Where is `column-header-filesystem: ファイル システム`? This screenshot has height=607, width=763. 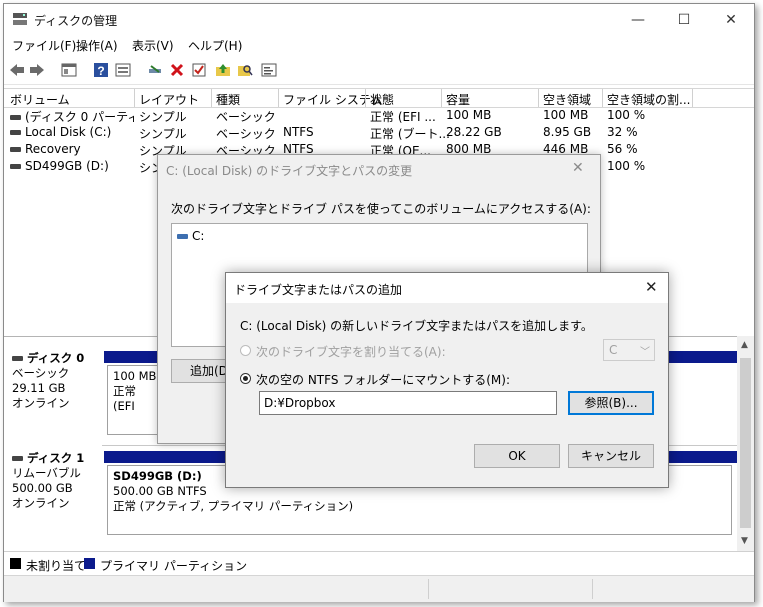 column-header-filesystem: ファイル システム is located at coordinates (332, 99).